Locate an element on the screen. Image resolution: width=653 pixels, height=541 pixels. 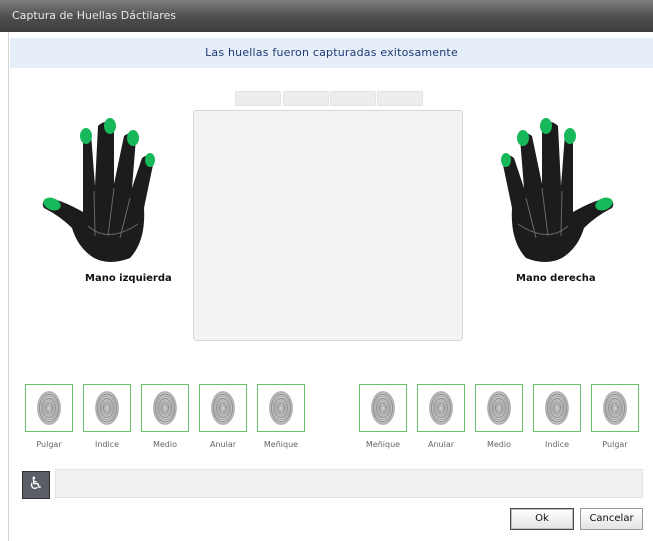
status-bar is located at coordinates (349, 483).